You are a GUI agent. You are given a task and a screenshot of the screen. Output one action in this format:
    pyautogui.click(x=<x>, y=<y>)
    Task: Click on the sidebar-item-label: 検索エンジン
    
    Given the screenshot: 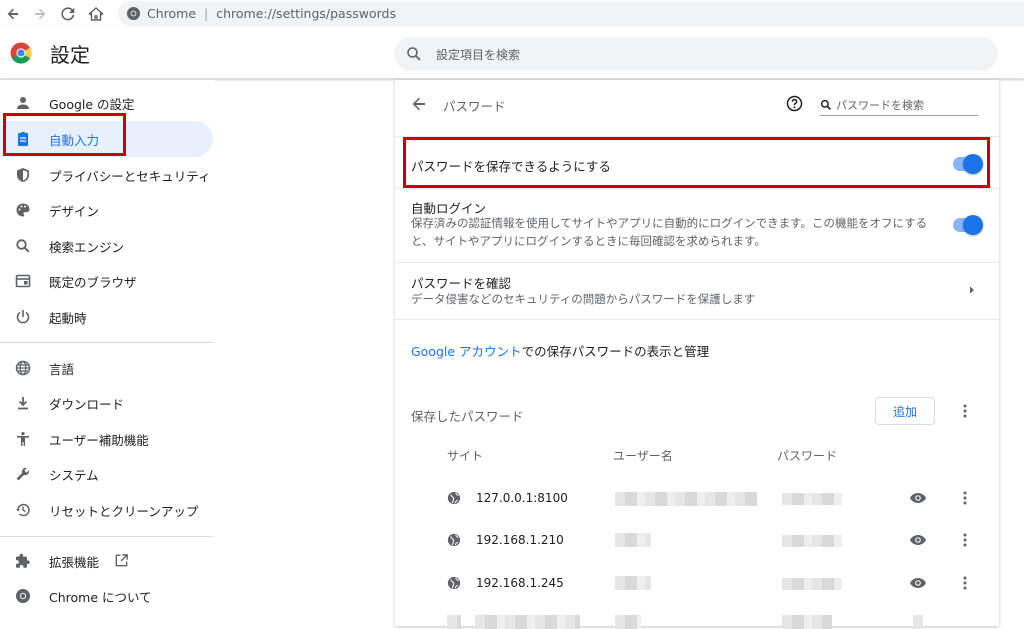 What is the action you would take?
    pyautogui.click(x=87, y=247)
    